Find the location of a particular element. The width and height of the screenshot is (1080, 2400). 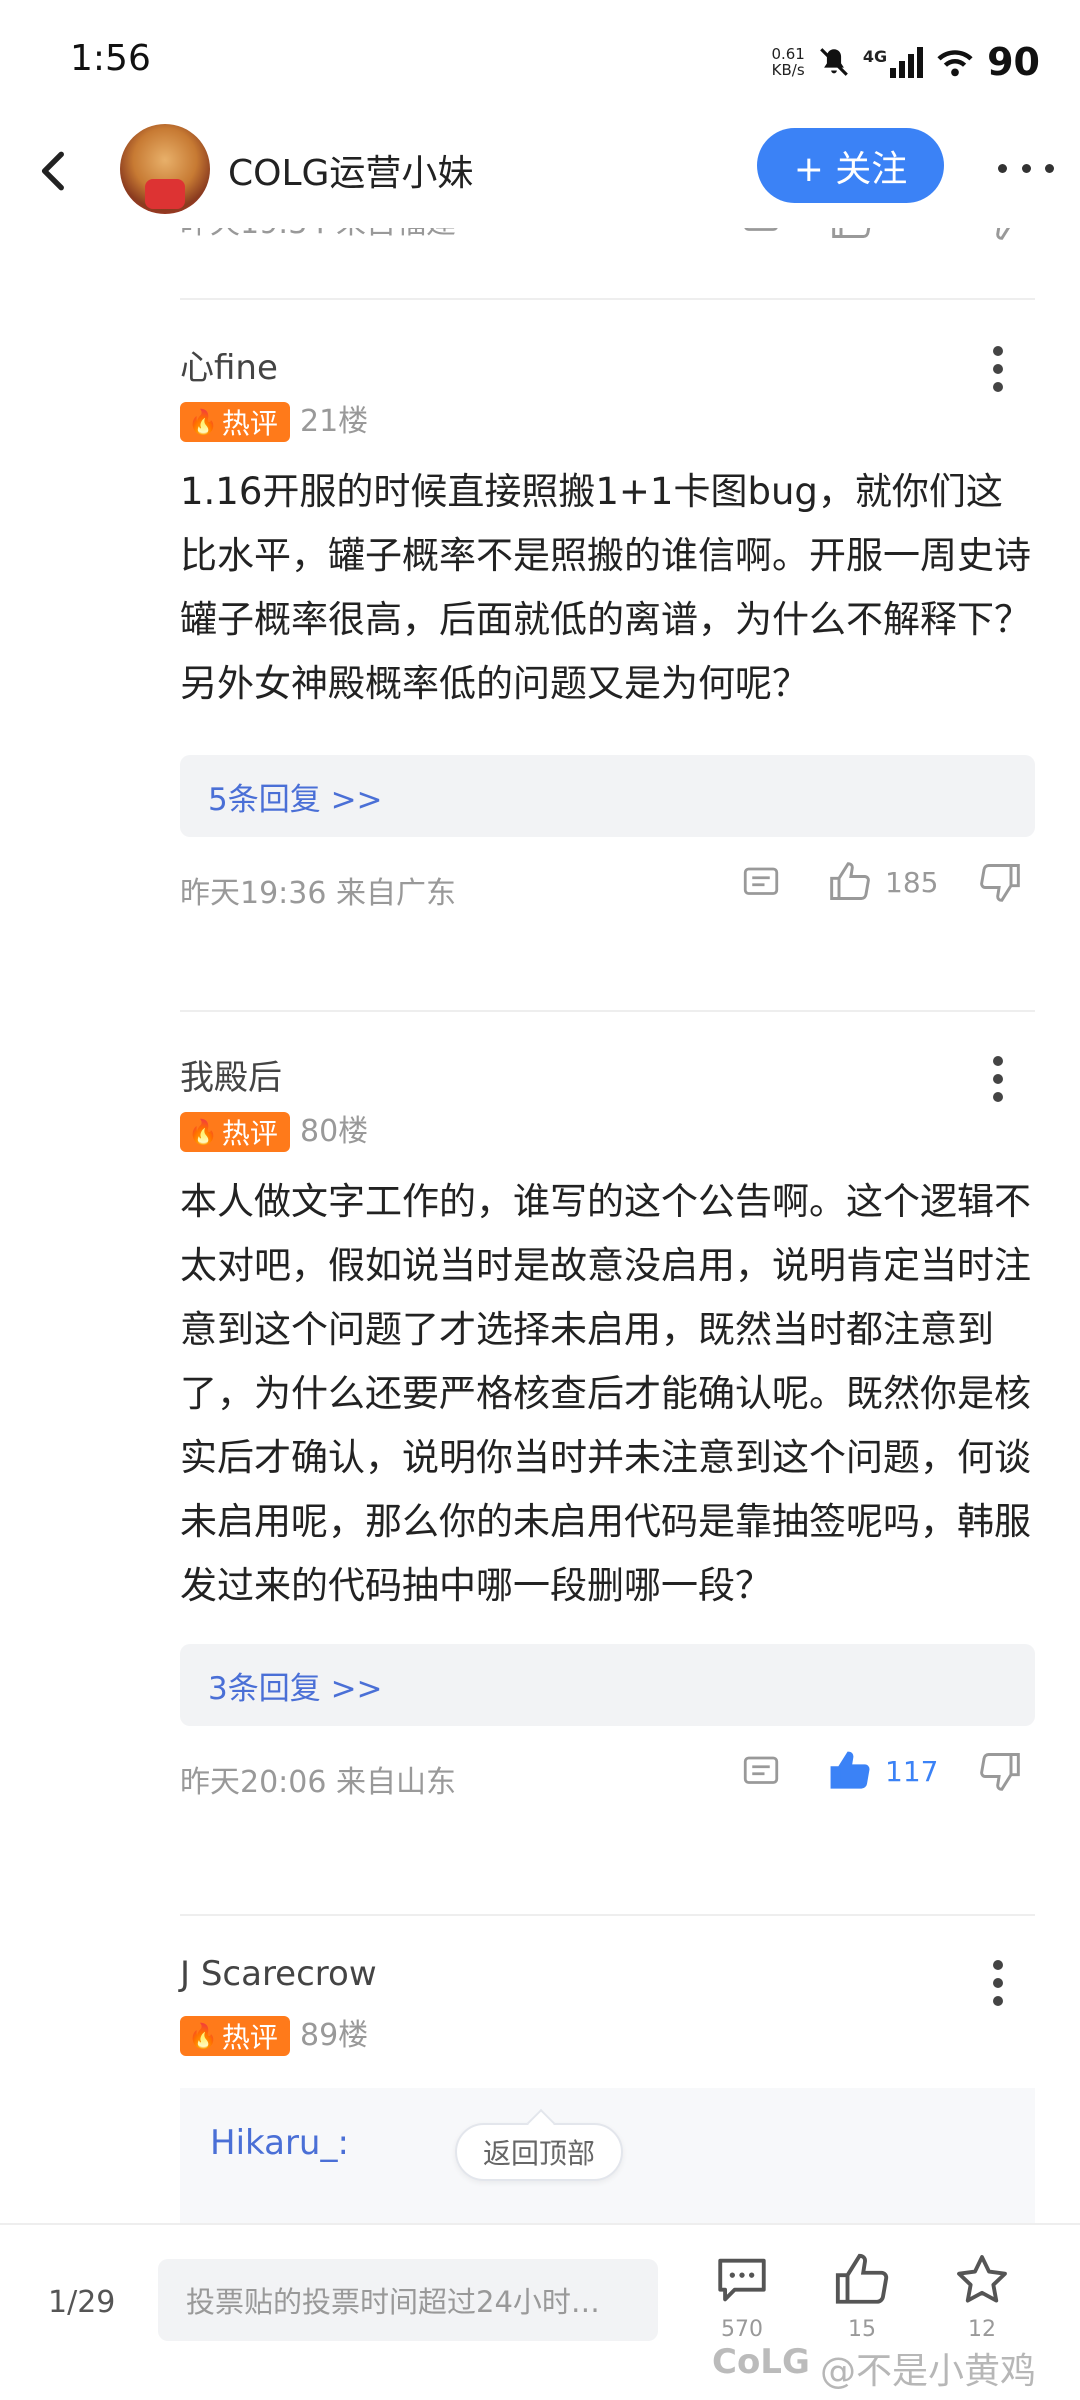

comment-author: 心fine is located at coordinates (229, 364).